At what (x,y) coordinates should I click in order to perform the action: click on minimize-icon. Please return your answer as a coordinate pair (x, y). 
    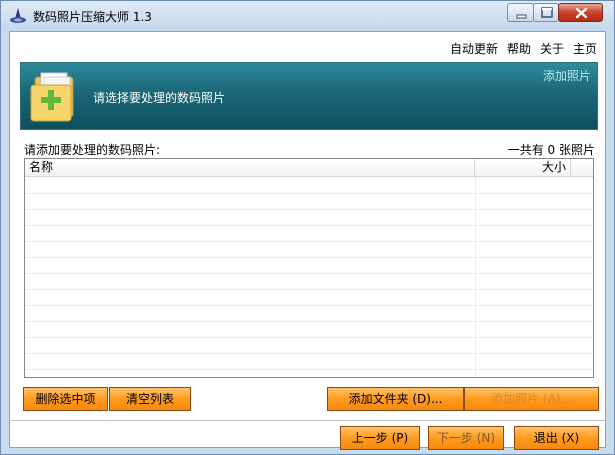
    Looking at the image, I should click on (521, 16).